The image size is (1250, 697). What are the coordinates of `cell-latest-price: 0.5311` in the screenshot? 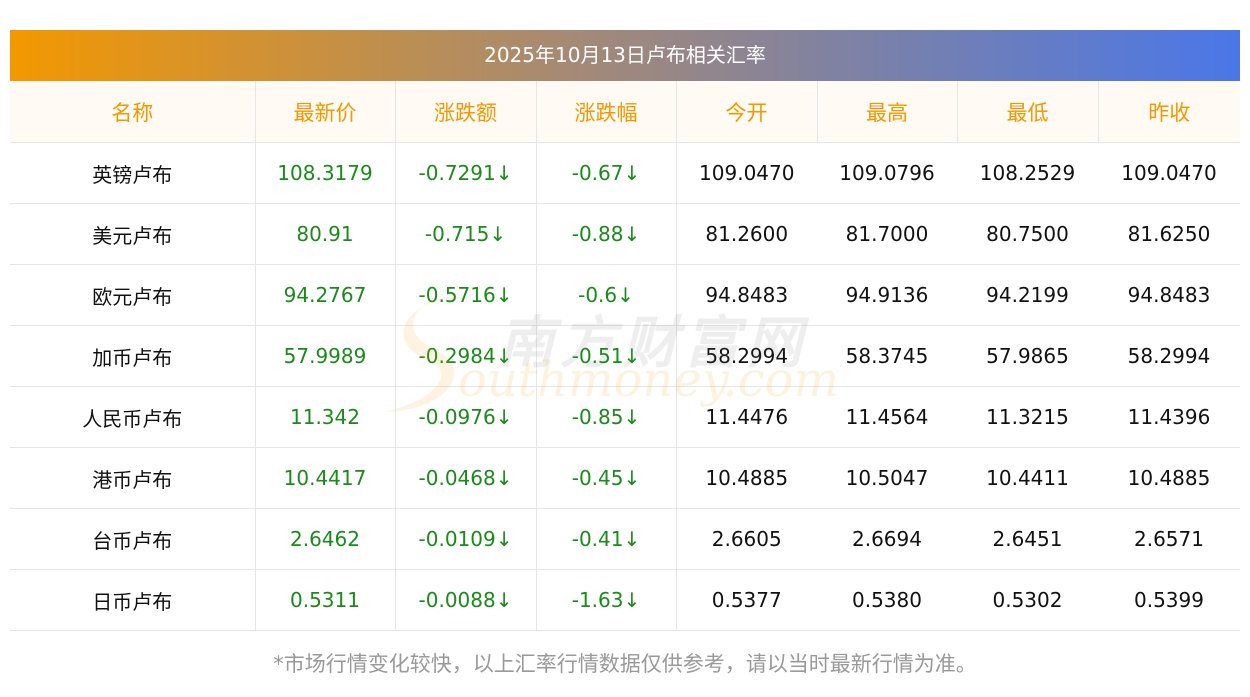 It's located at (325, 600).